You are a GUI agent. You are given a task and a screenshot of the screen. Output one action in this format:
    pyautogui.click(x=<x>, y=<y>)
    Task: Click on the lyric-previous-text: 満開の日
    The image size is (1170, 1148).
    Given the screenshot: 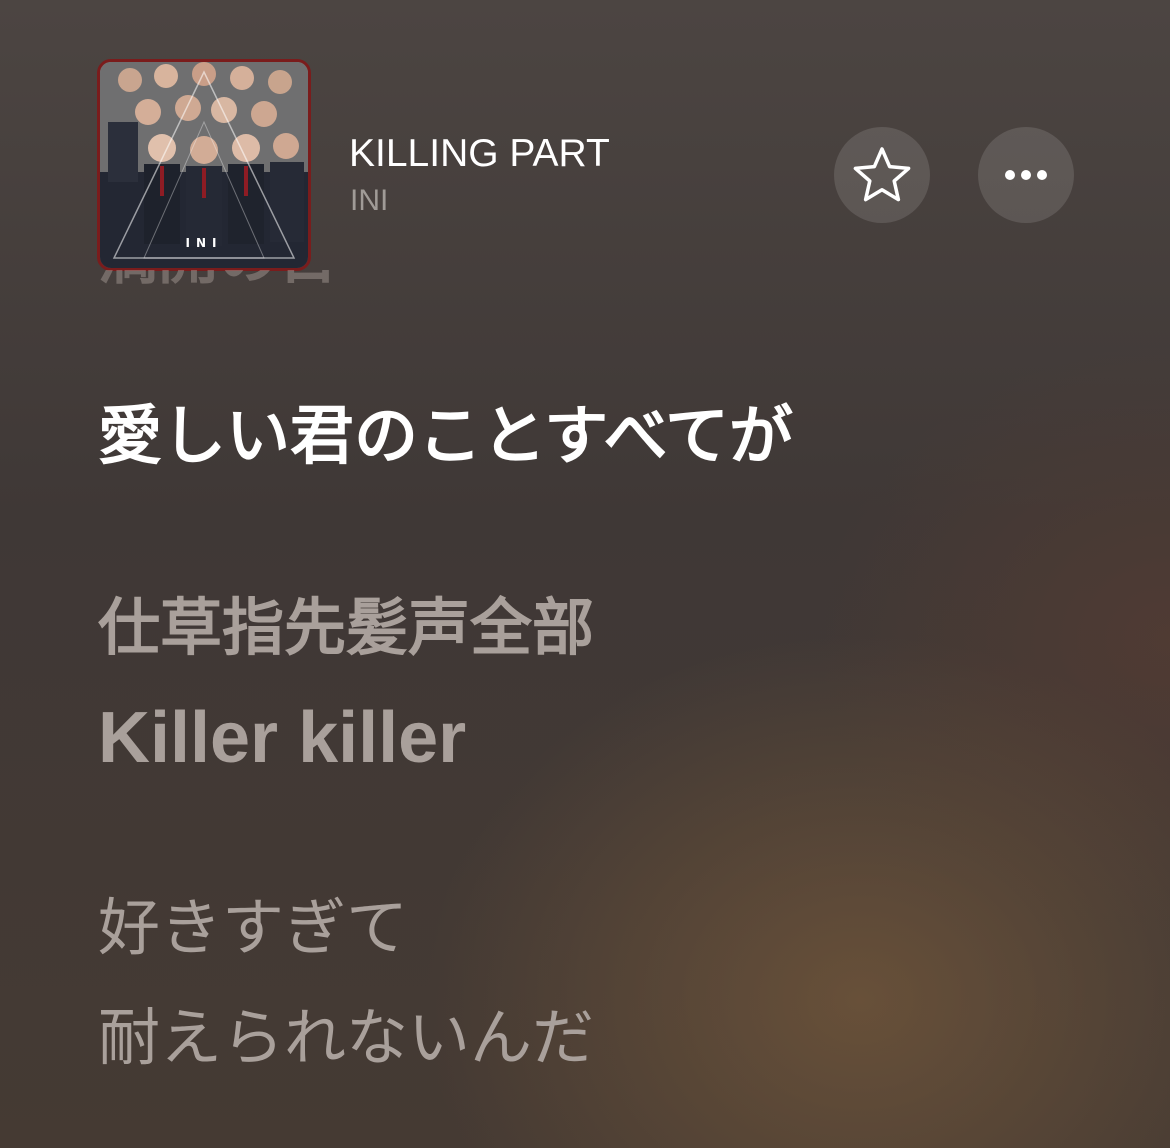 What is the action you would take?
    pyautogui.click(x=218, y=281)
    